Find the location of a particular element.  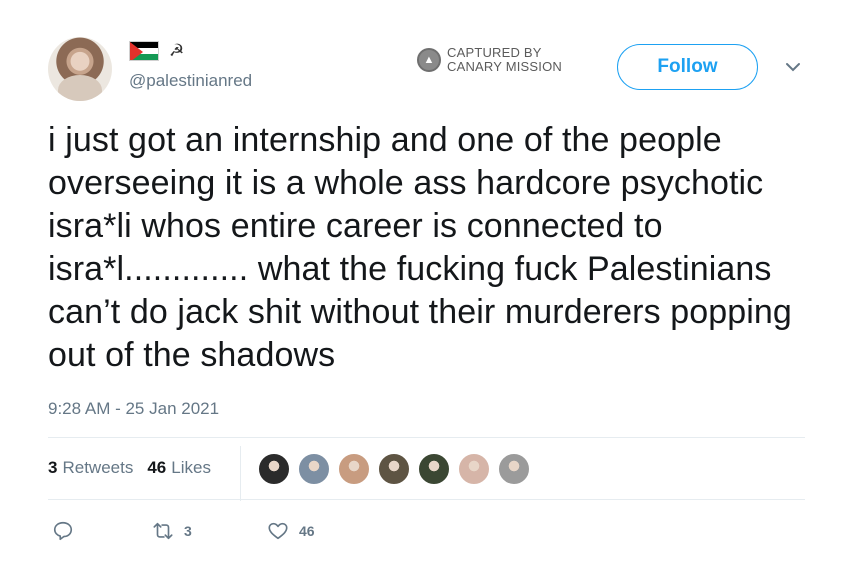

hammer-sickle-icon: ☭ is located at coordinates (177, 50).